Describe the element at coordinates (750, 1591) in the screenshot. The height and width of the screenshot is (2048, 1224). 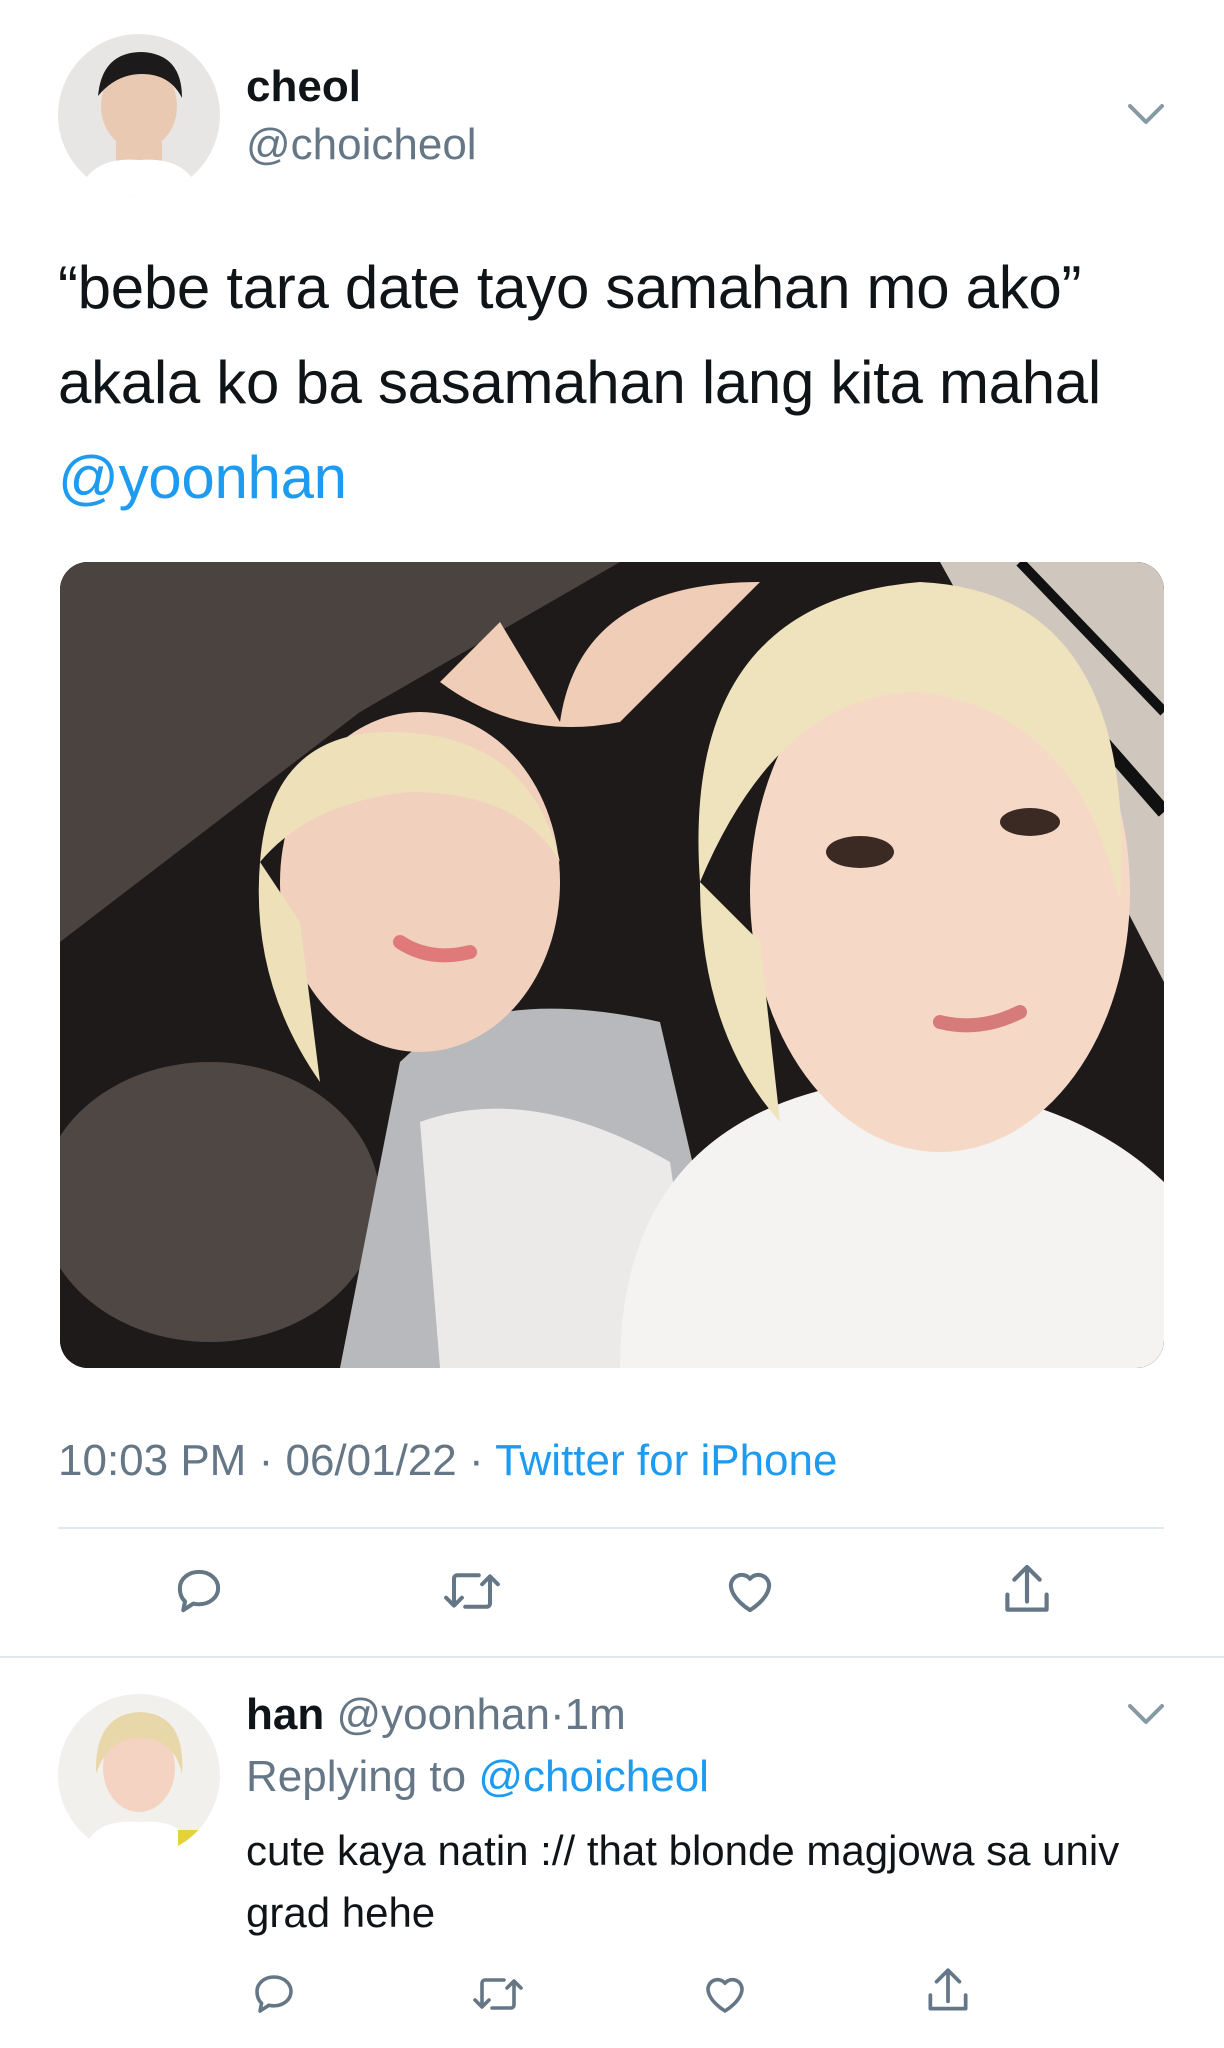
I see `like-icon` at that location.